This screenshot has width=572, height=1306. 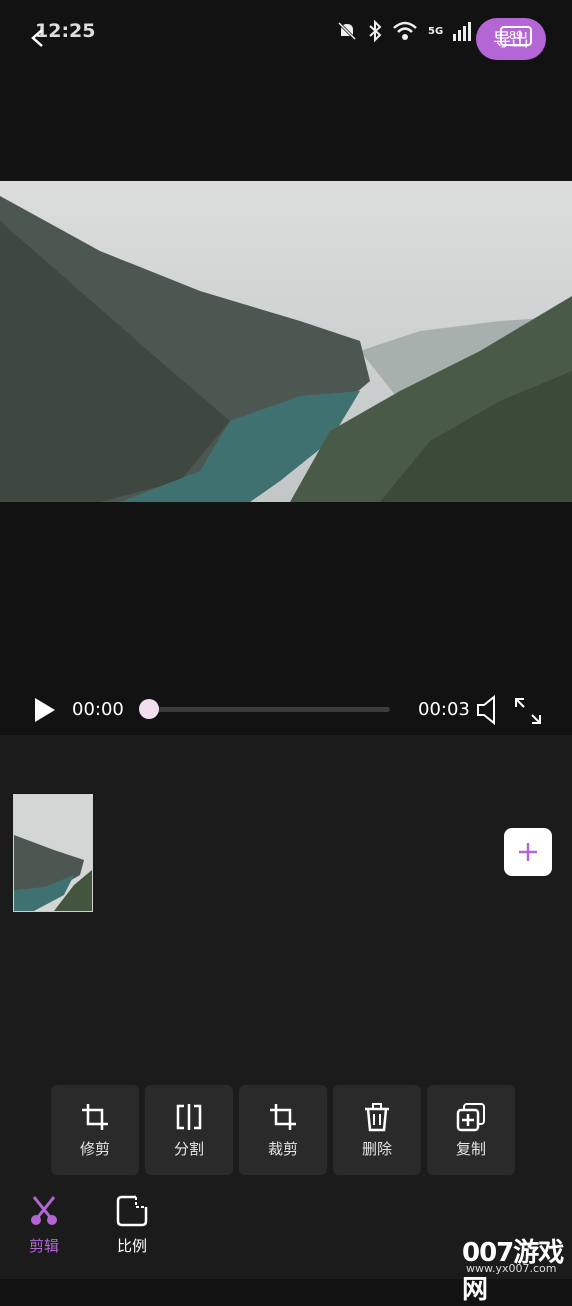 What do you see at coordinates (95, 1116) in the screenshot?
I see `trim-icon` at bounding box center [95, 1116].